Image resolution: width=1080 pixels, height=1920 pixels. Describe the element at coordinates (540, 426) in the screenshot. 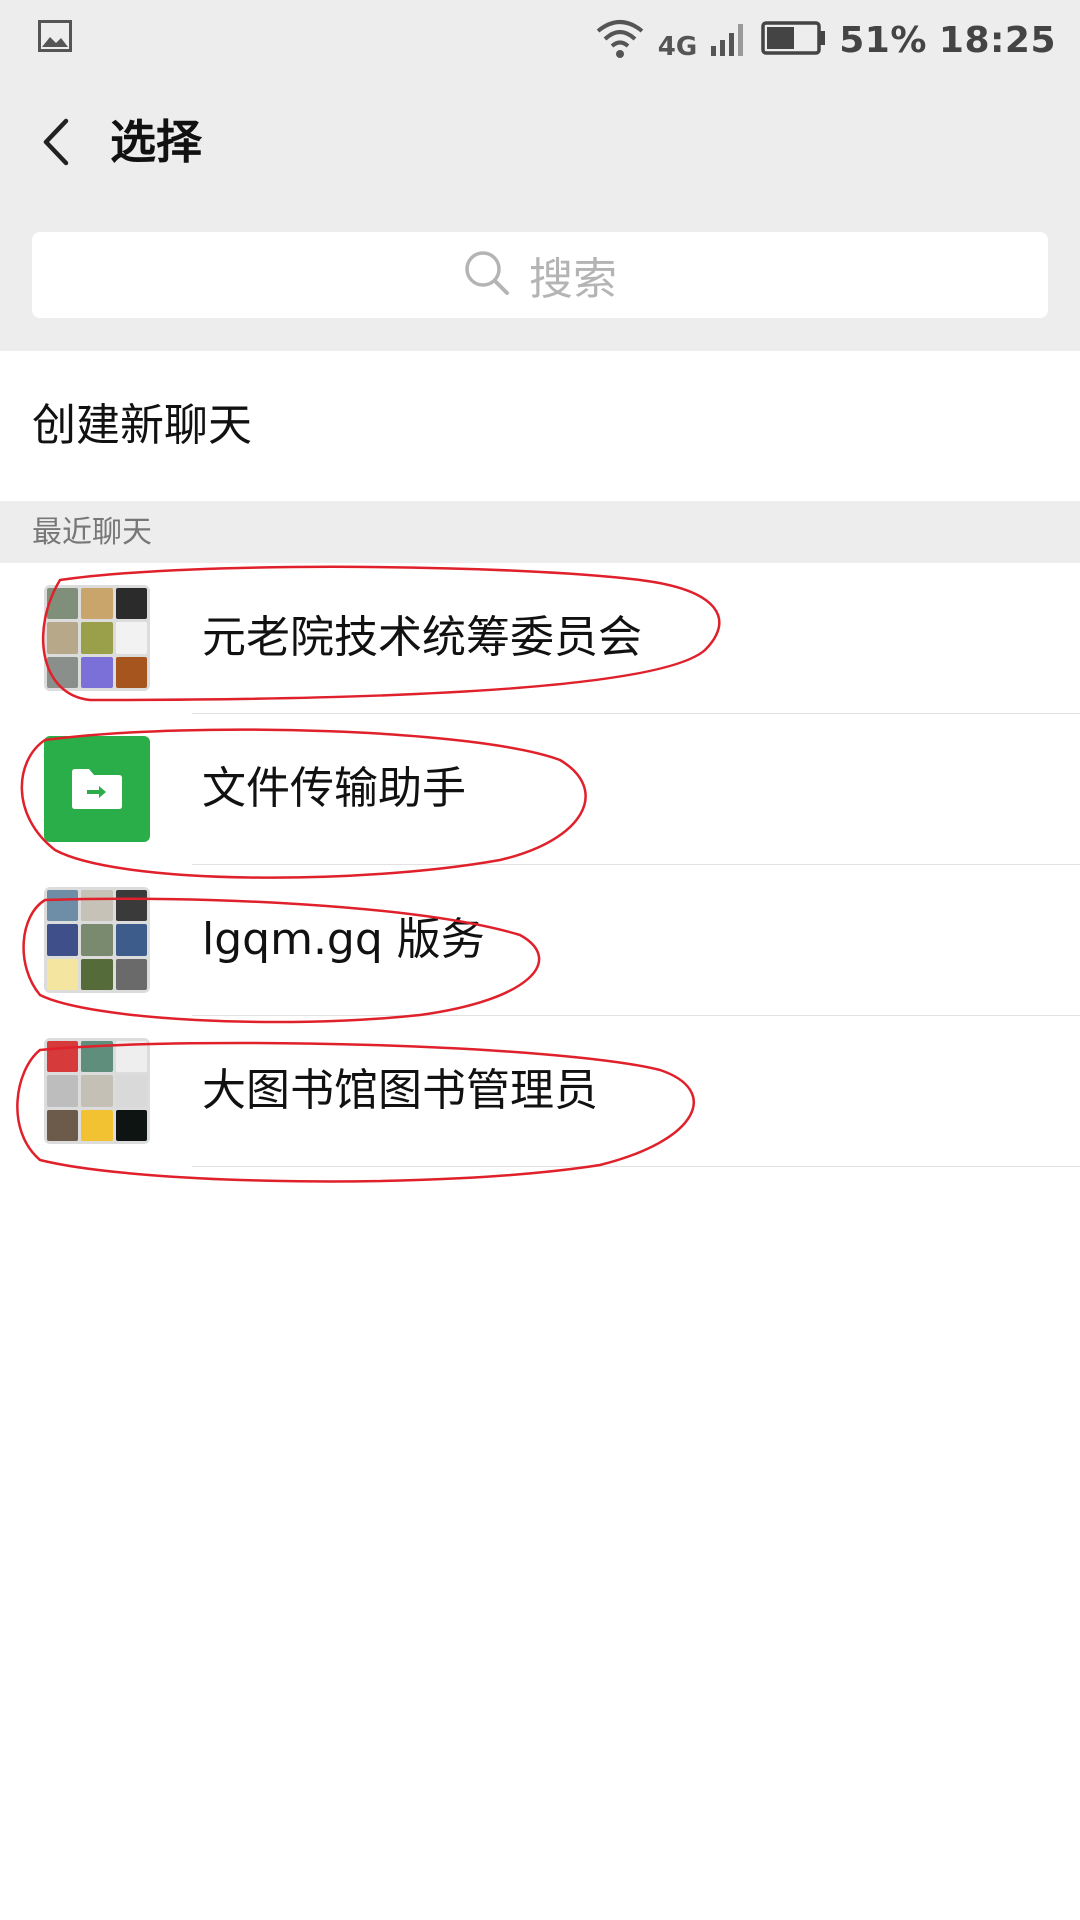

I see `create-new-chat-button: 创建新聊天` at that location.